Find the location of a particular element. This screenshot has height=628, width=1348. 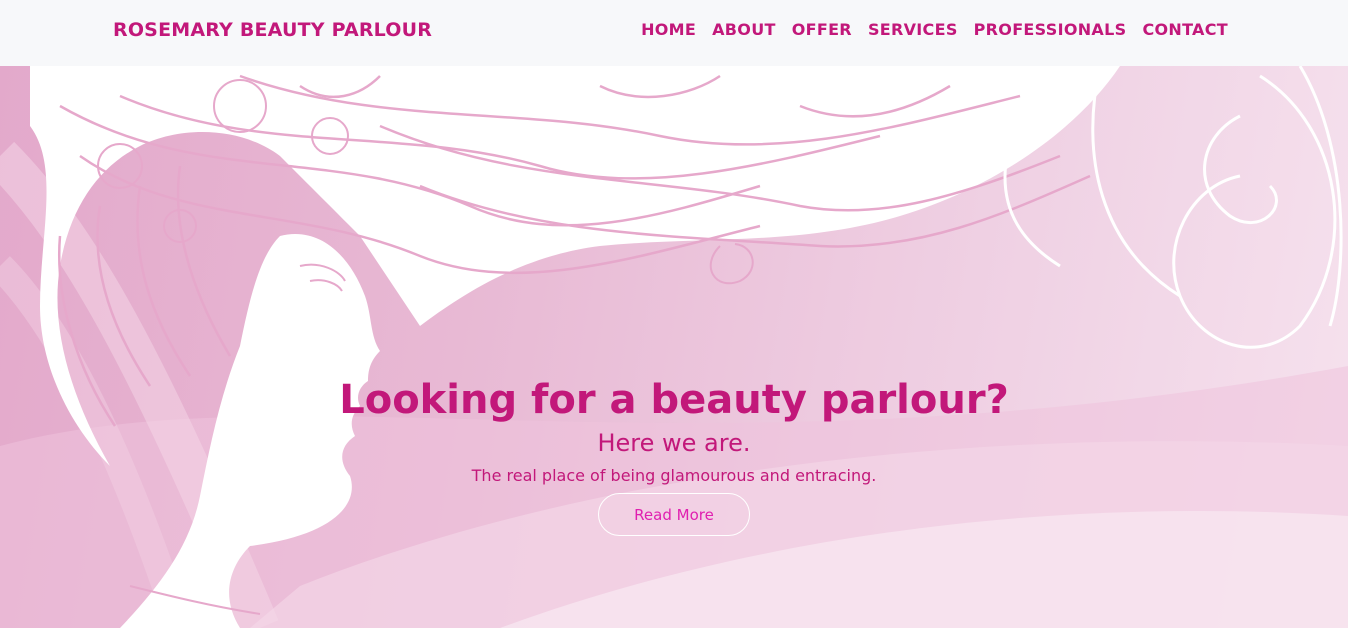

hero-title: Looking for a beauty parlour? is located at coordinates (674, 400).